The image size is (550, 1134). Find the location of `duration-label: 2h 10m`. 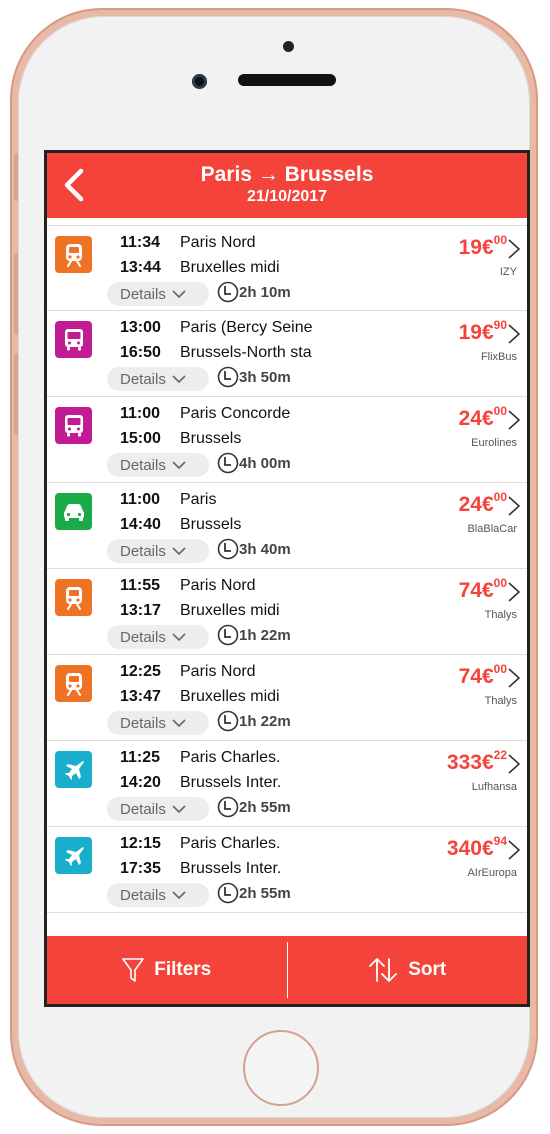

duration-label: 2h 10m is located at coordinates (265, 292).